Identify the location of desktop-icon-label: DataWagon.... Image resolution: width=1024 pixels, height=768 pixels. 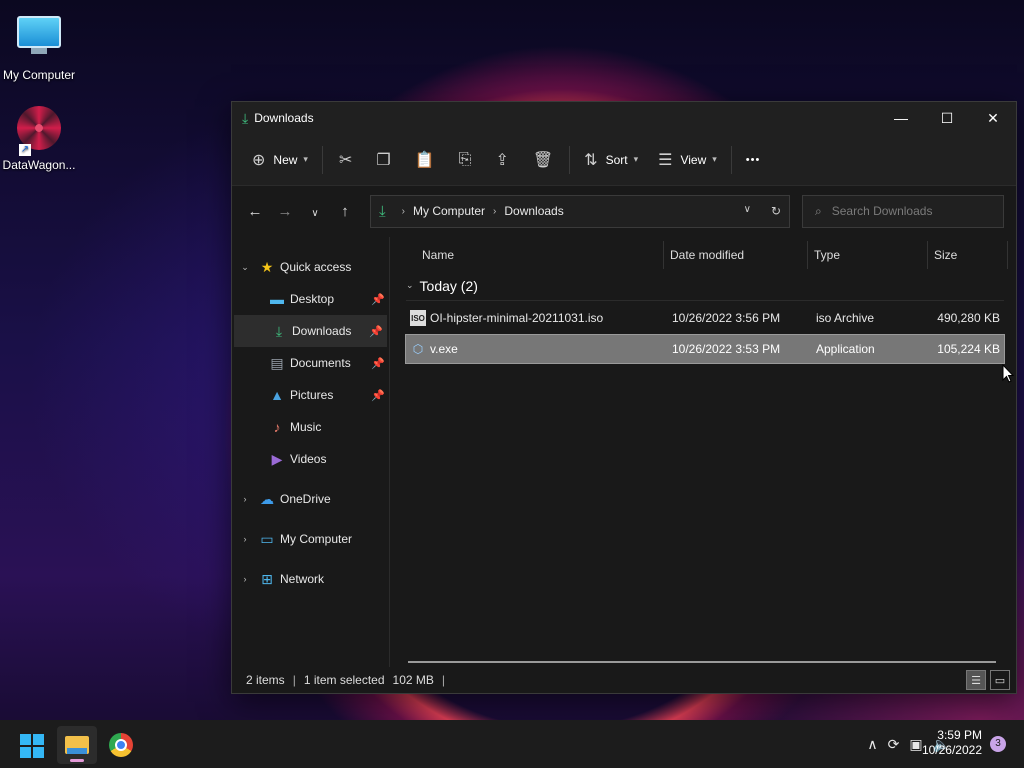
(39, 165).